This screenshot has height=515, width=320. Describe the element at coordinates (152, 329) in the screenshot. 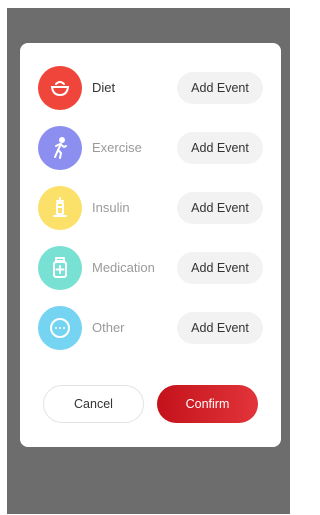

I see `event-row-other: Other Add Event` at that location.